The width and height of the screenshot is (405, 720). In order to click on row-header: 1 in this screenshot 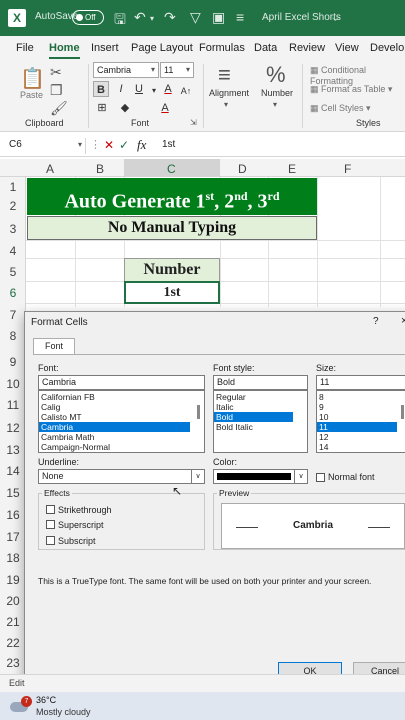, I will do `click(13, 187)`.